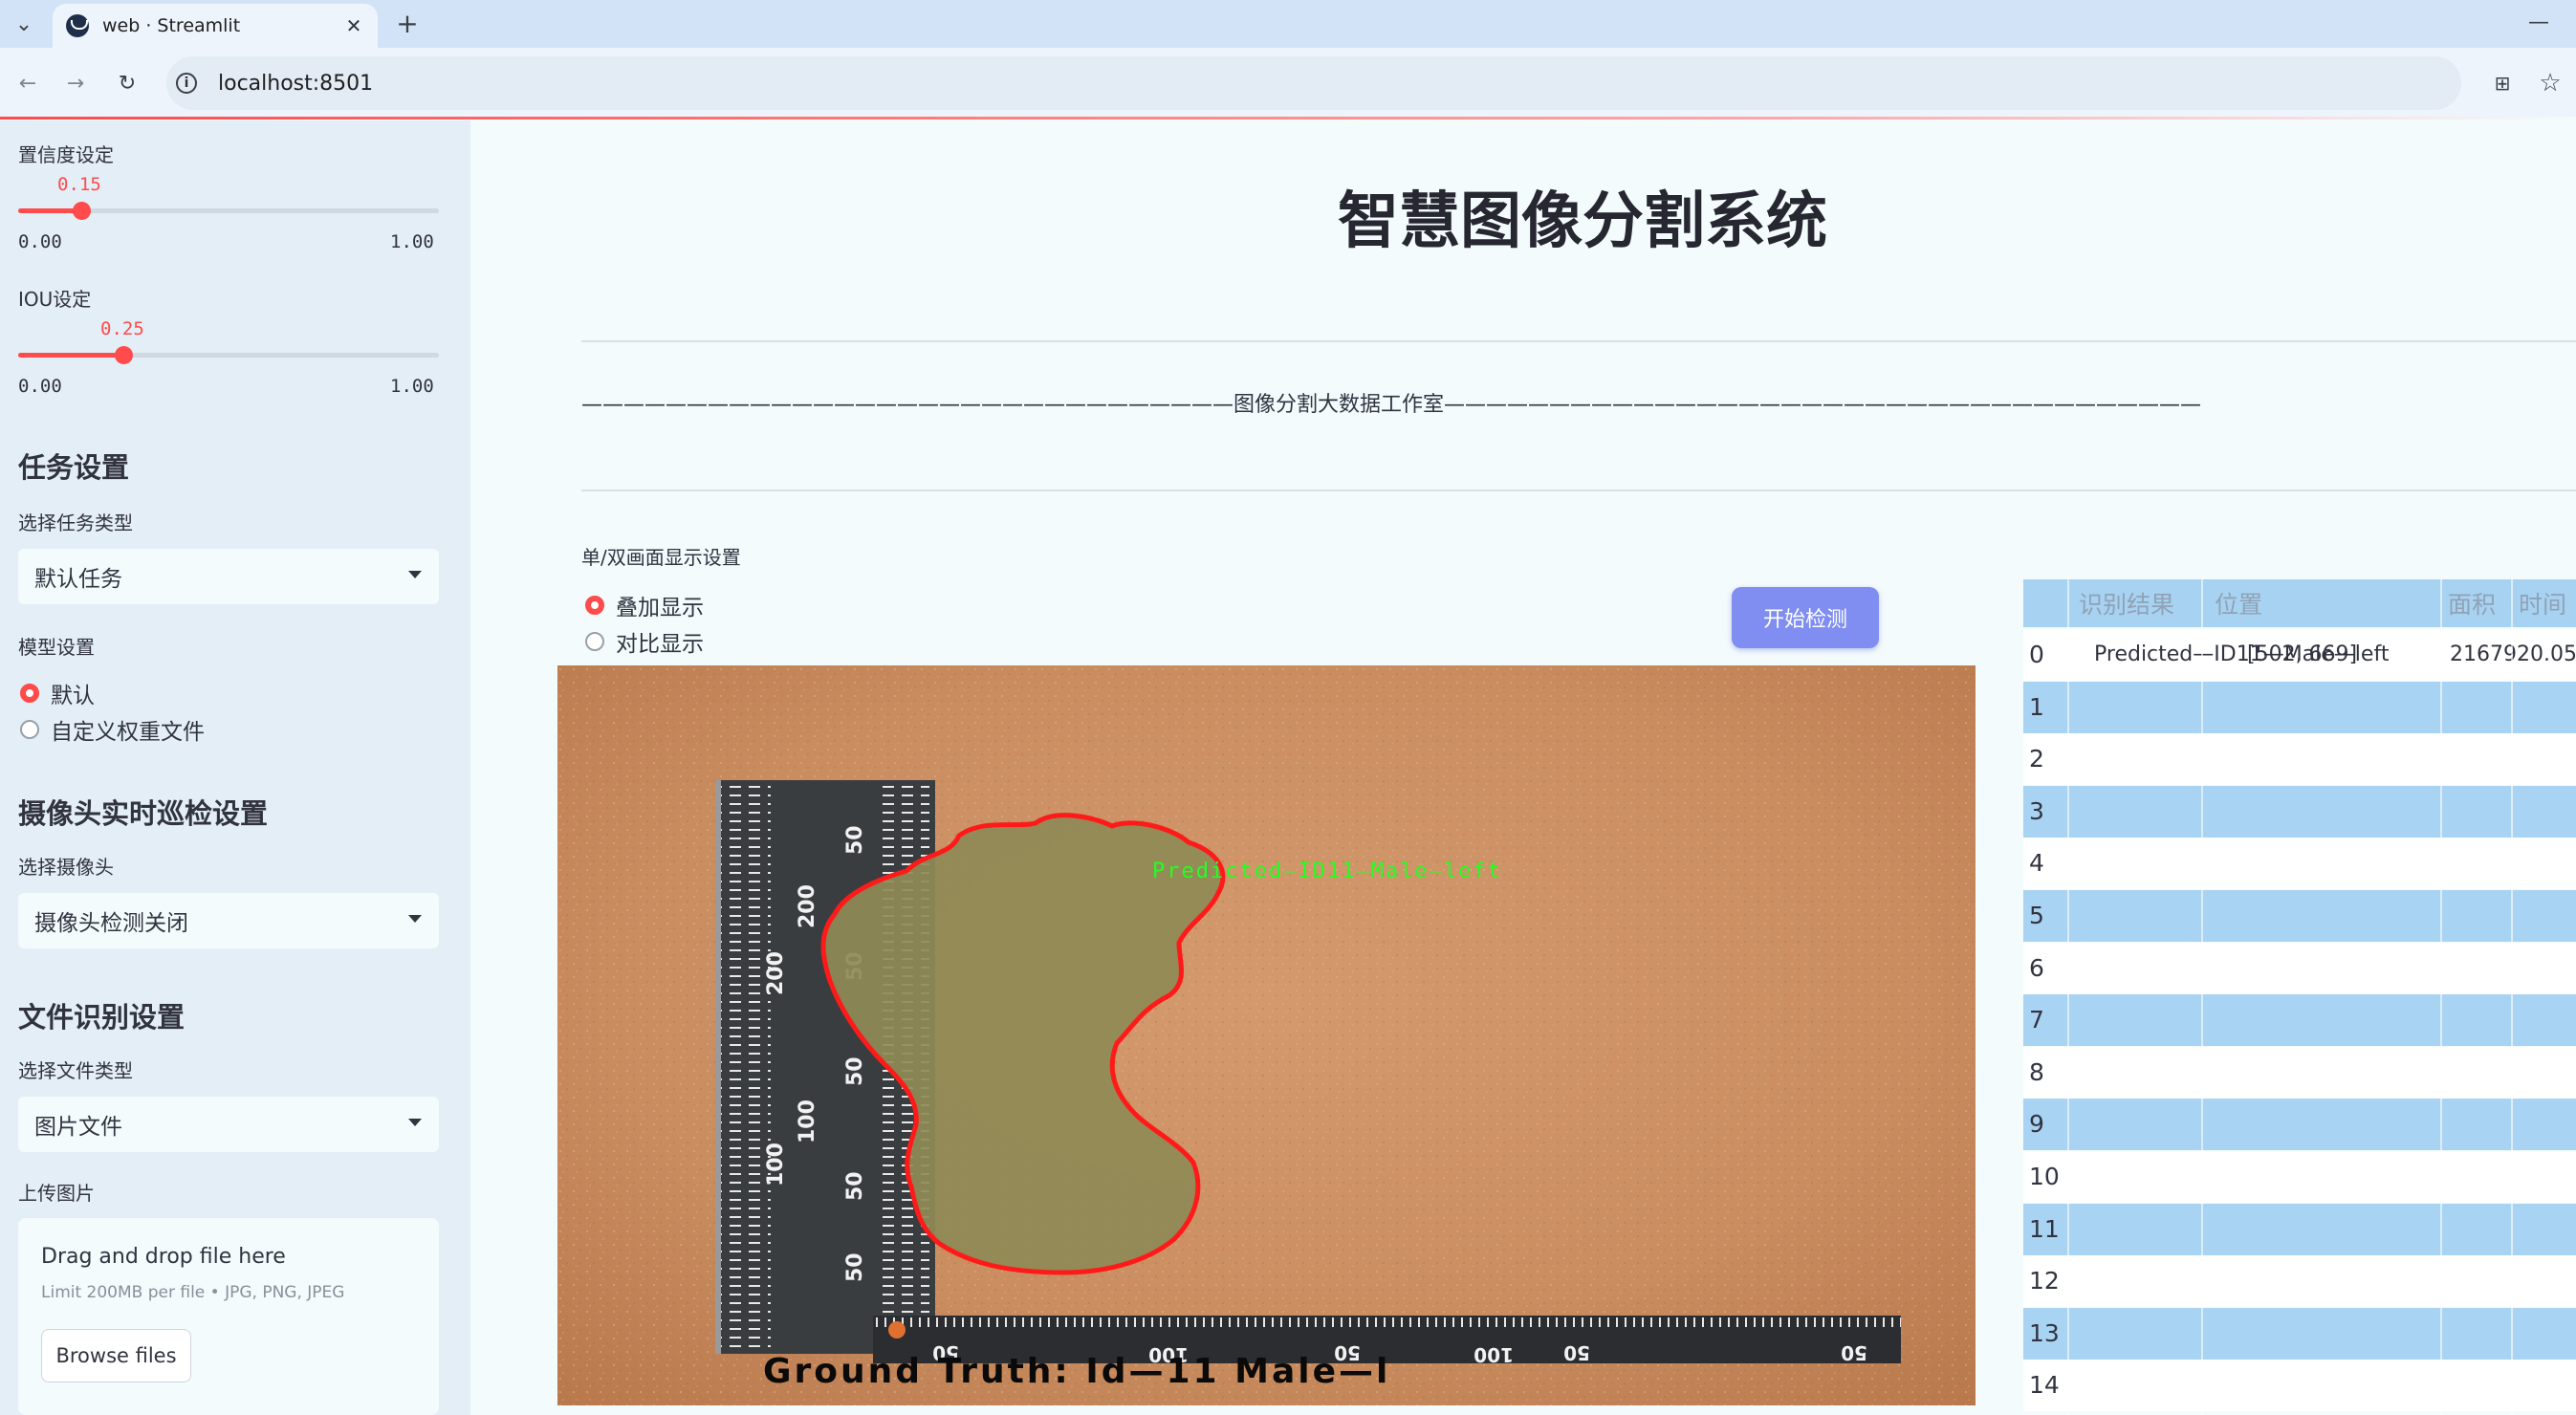  I want to click on address-bar: i localhost:8501, so click(1313, 83).